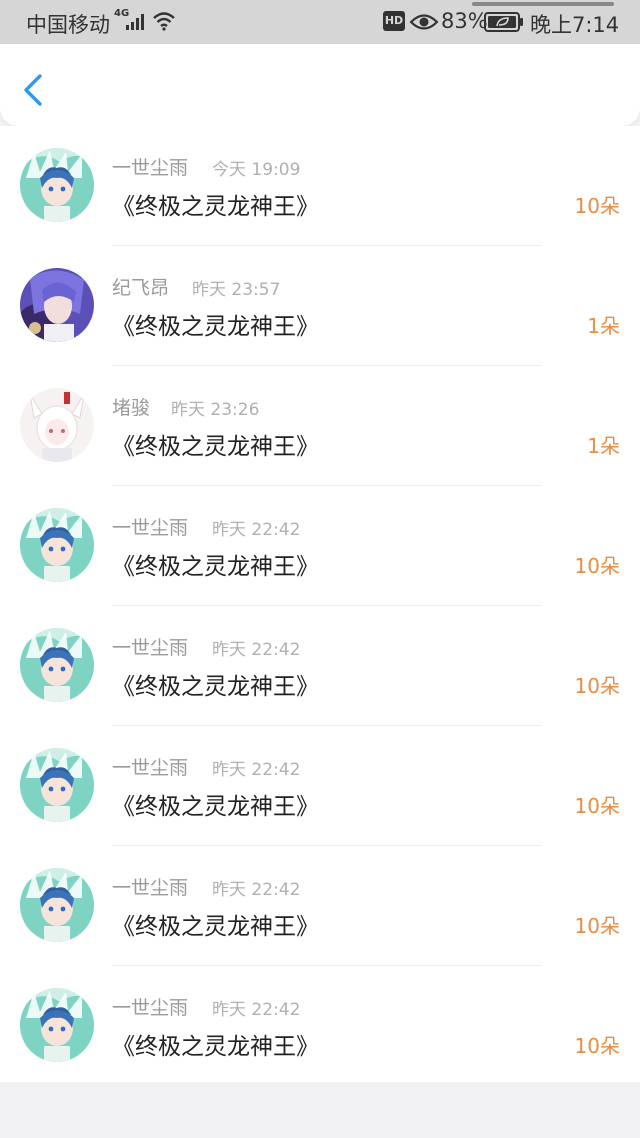 Image resolution: width=640 pixels, height=1138 pixels. Describe the element at coordinates (164, 21) in the screenshot. I see `wifi-icon` at that location.